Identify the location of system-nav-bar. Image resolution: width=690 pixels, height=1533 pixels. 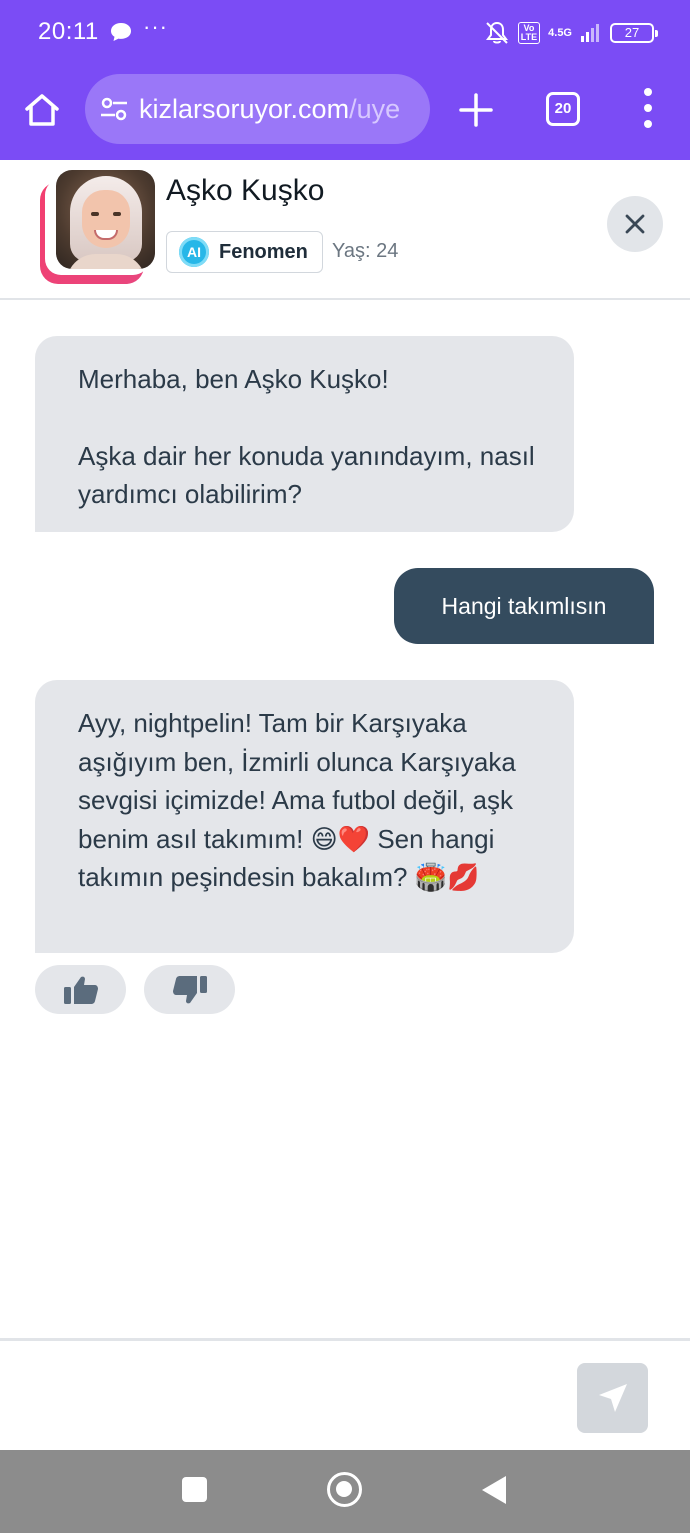
(345, 1491).